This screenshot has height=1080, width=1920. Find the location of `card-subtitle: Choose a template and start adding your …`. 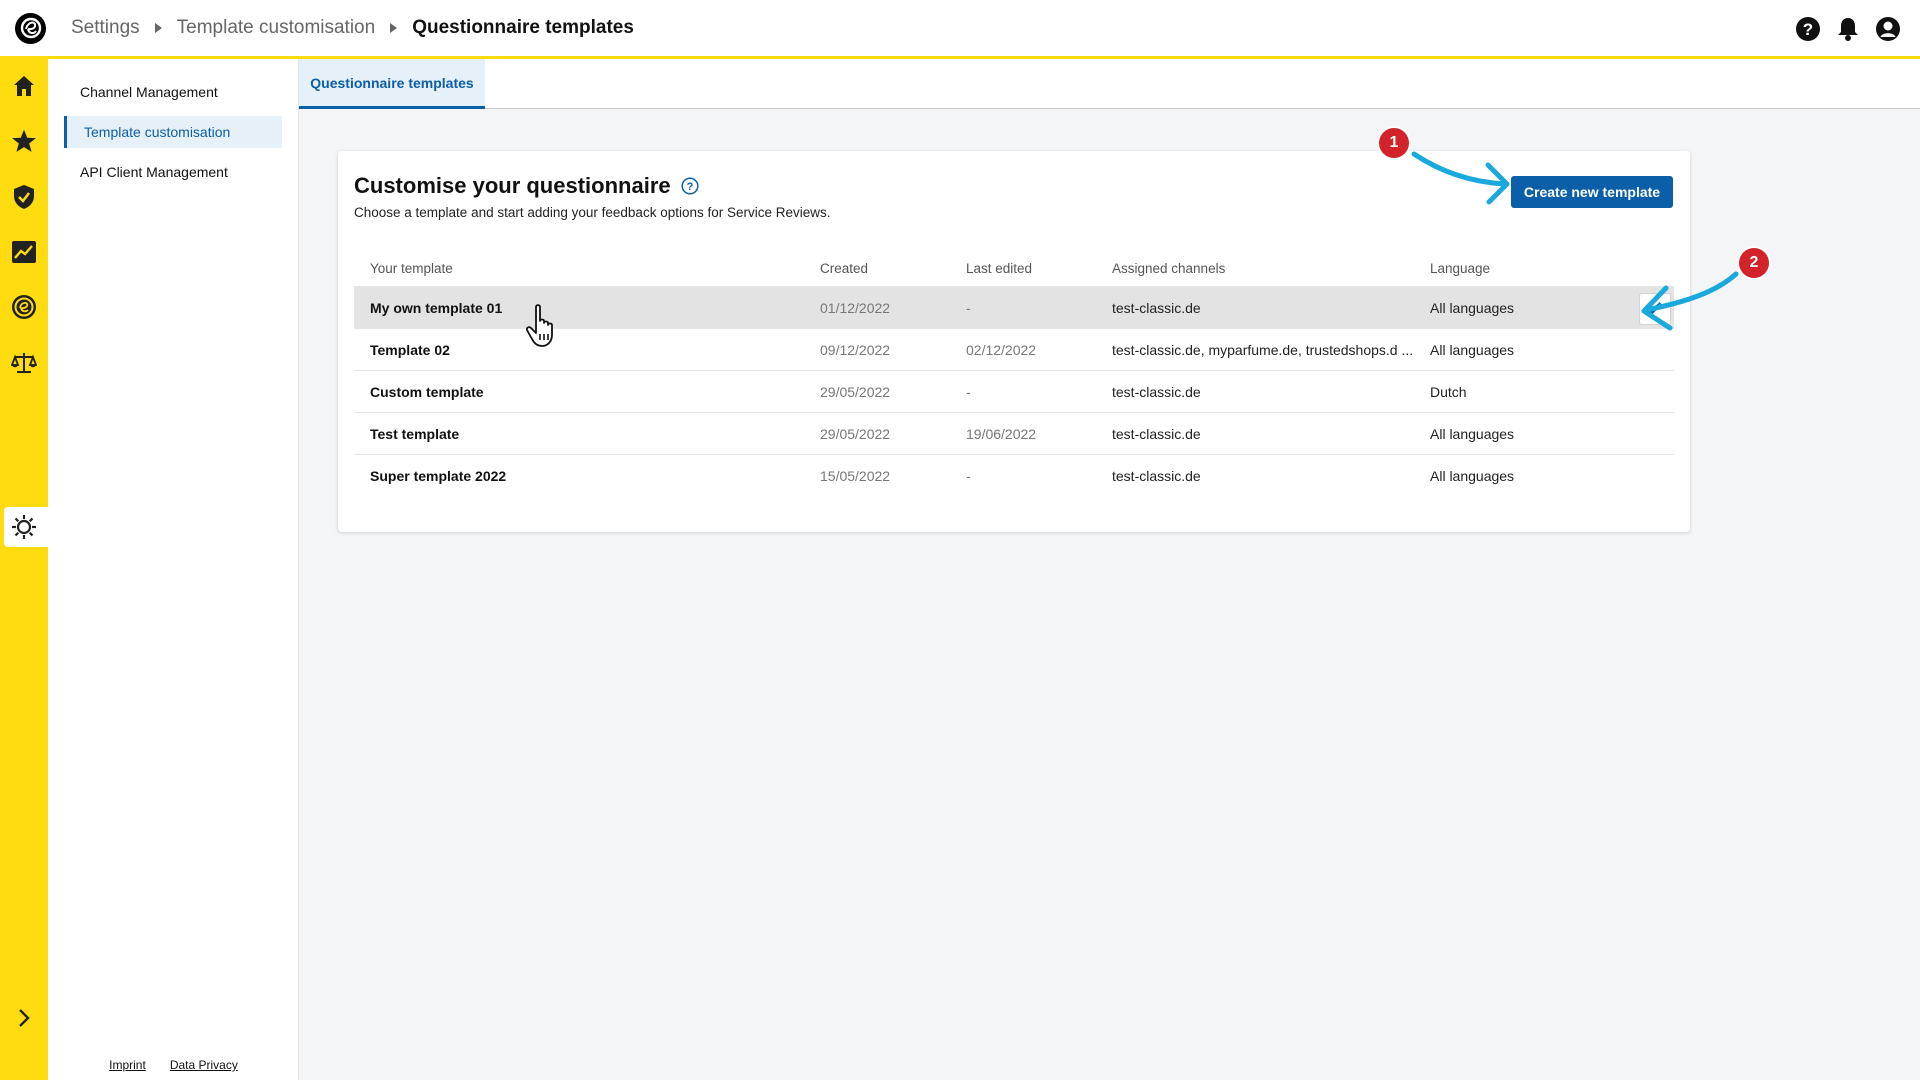

card-subtitle: Choose a template and start adding your … is located at coordinates (592, 212).